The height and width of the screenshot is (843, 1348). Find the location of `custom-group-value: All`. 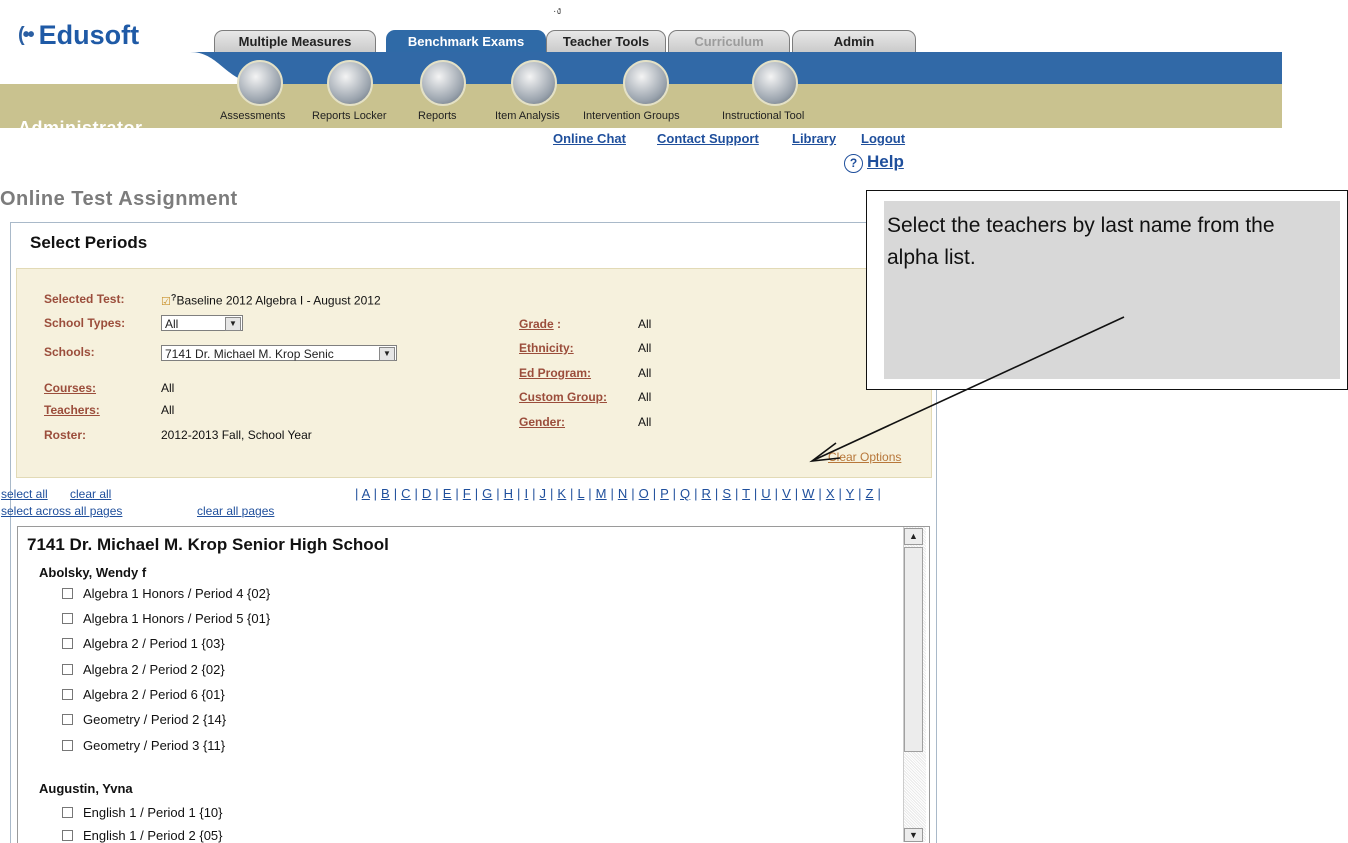

custom-group-value: All is located at coordinates (645, 397).